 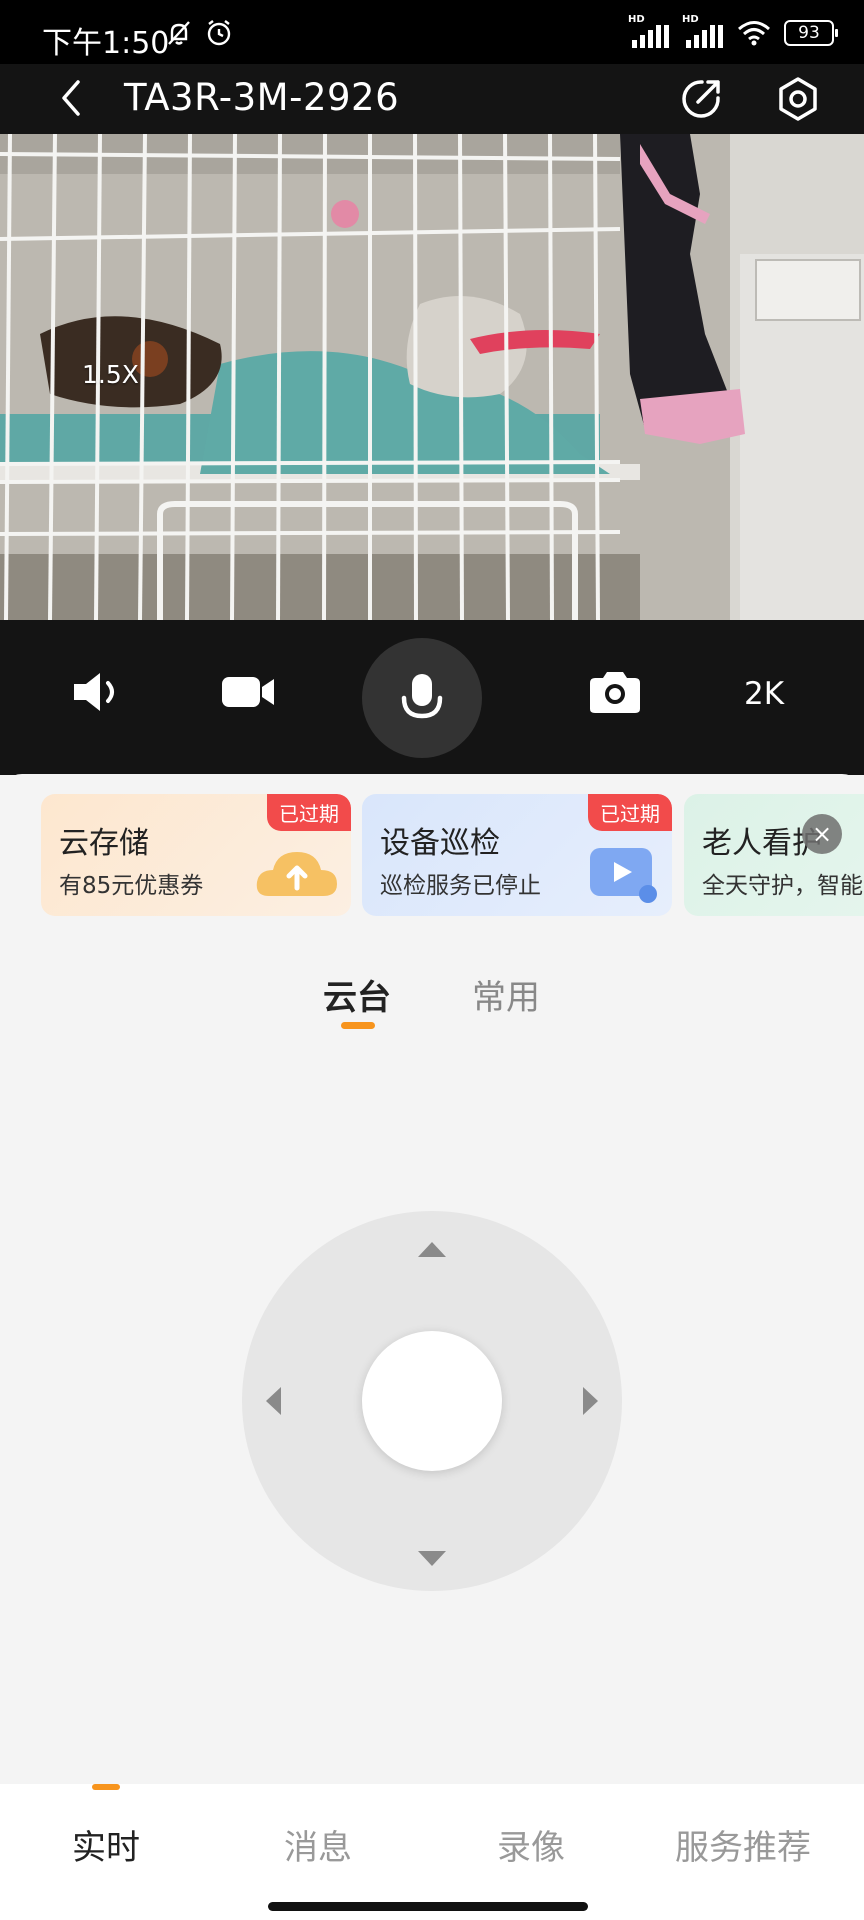 I want to click on status-left-icons, so click(x=199, y=33).